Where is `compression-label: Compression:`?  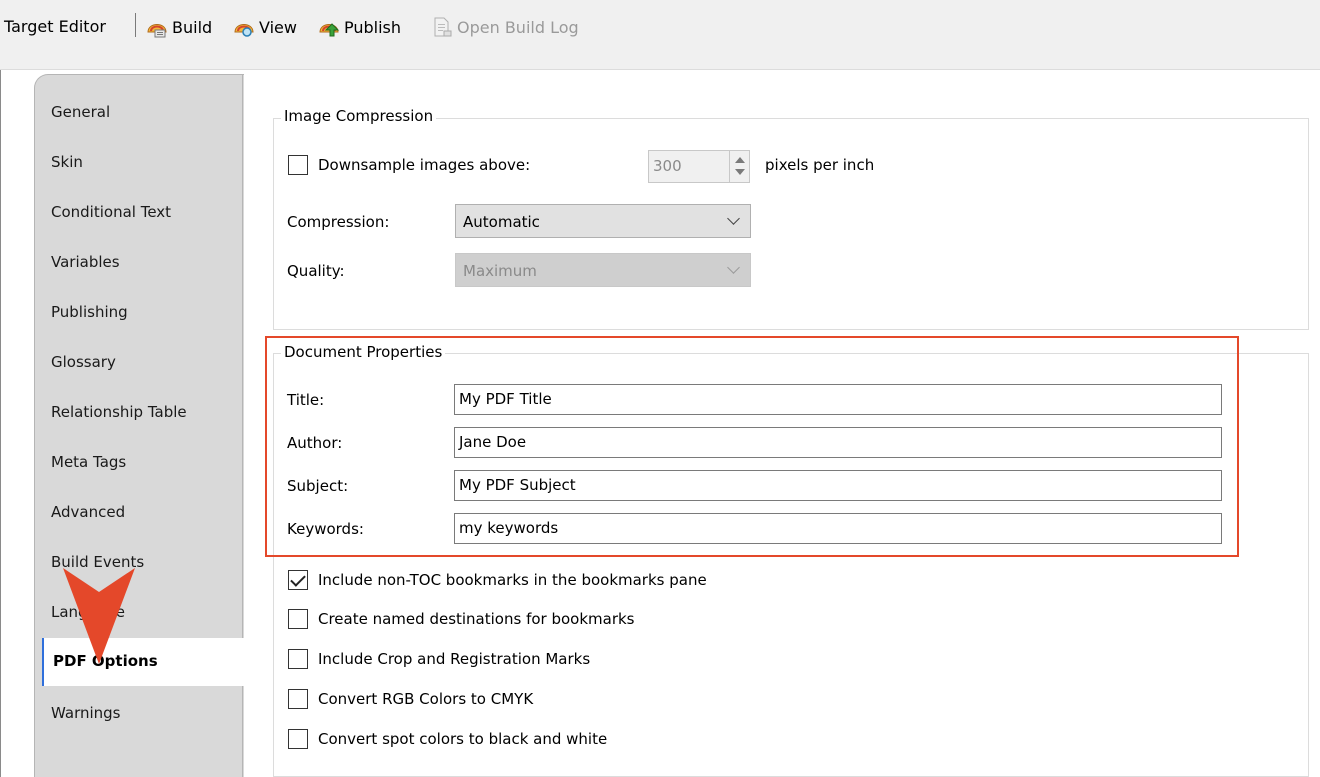
compression-label: Compression: is located at coordinates (338, 222).